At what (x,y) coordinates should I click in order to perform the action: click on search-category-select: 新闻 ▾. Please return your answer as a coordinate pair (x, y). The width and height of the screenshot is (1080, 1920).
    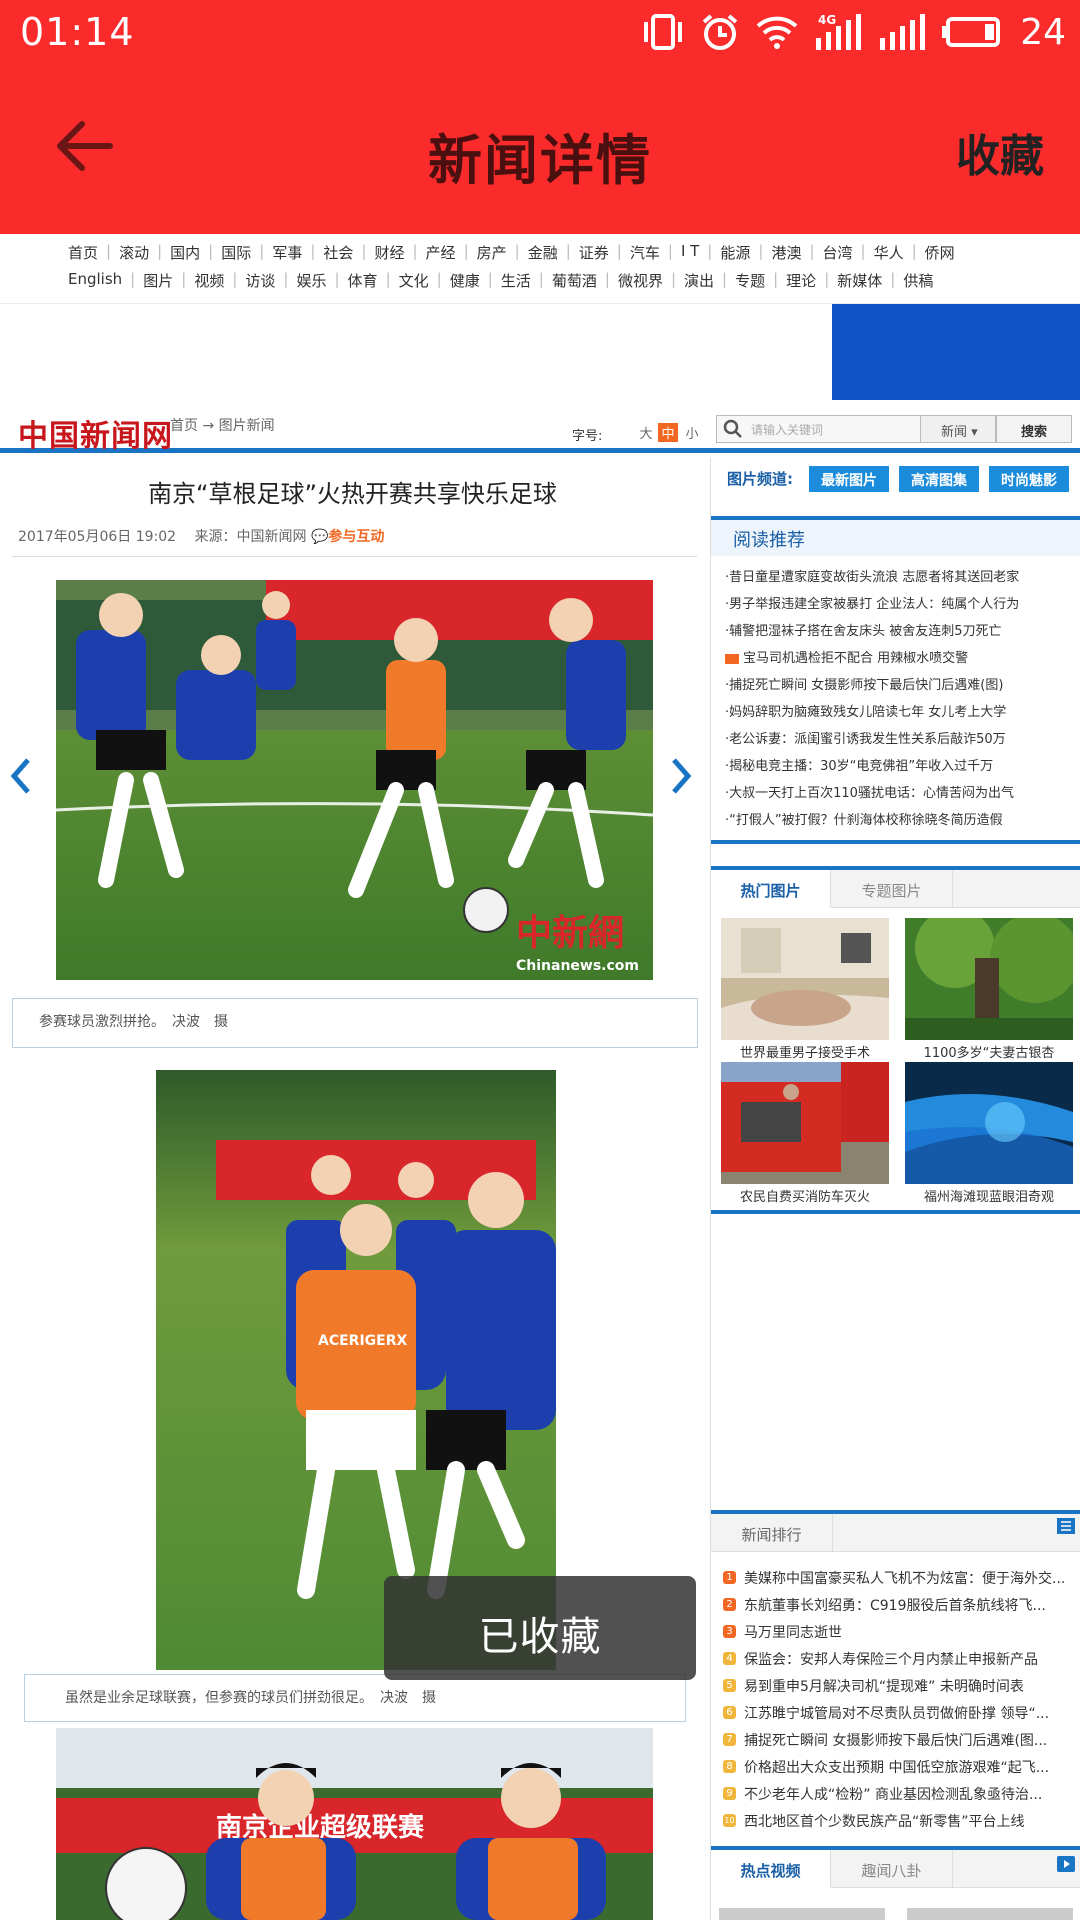
    Looking at the image, I should click on (958, 429).